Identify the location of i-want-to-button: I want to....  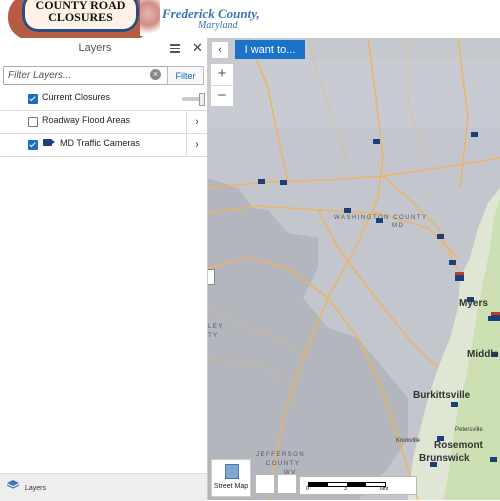
(270, 49).